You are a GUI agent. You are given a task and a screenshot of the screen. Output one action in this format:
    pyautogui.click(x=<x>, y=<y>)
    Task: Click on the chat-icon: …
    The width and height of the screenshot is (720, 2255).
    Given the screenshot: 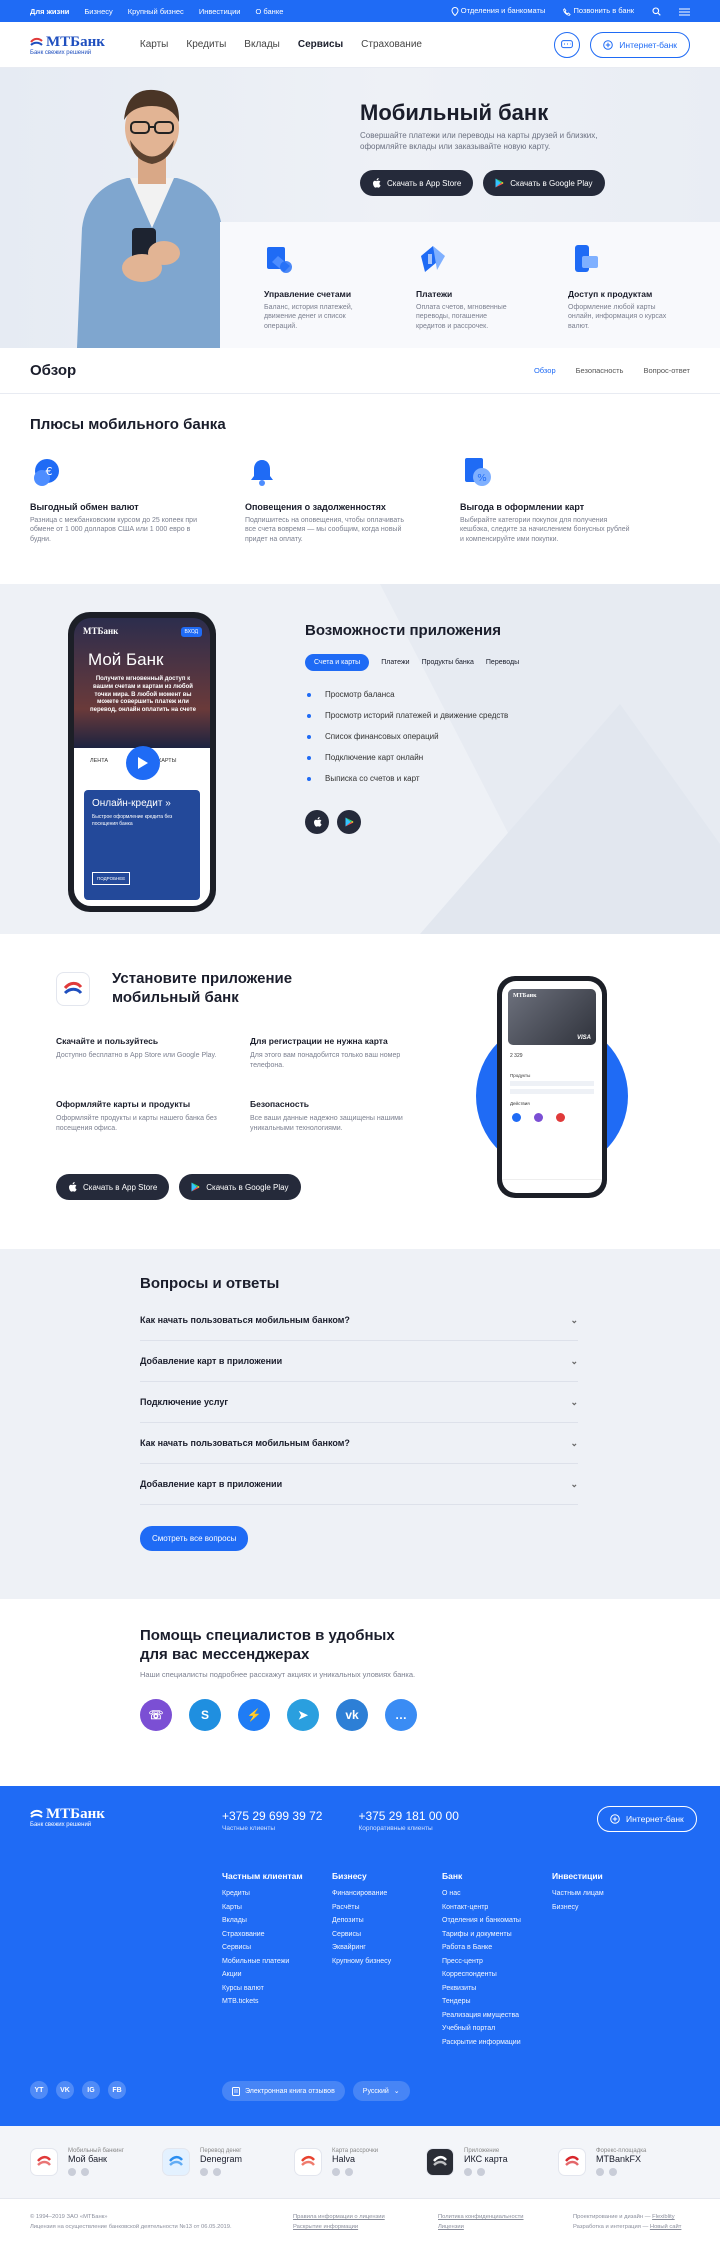 What is the action you would take?
    pyautogui.click(x=401, y=1714)
    